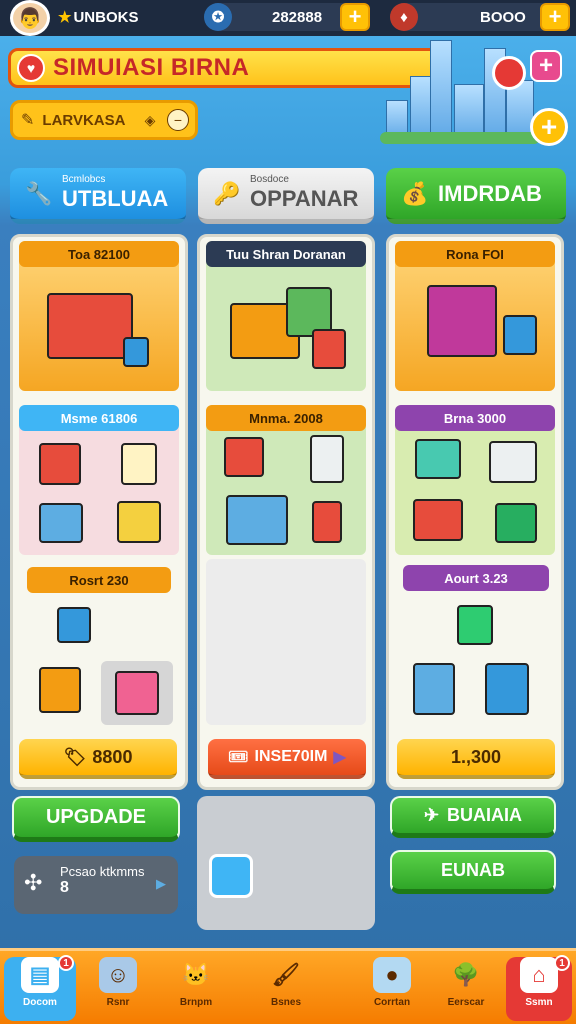  I want to click on tab-2: 🔑 Bosdoce OPPANAR, so click(286, 196).